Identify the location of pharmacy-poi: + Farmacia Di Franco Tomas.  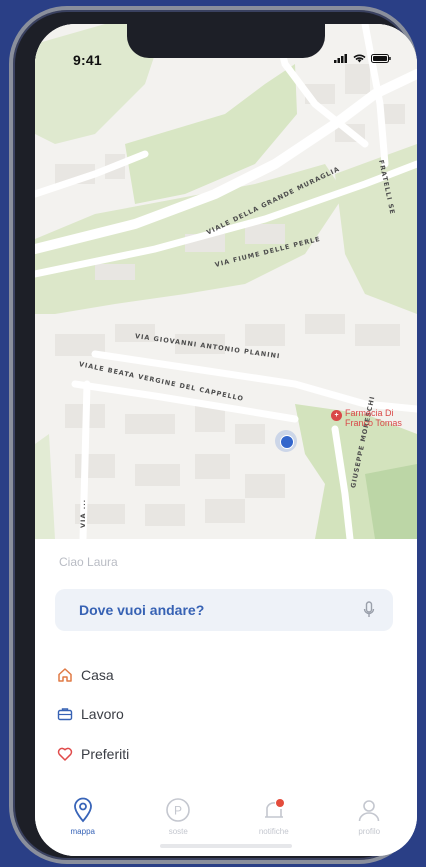
(366, 418).